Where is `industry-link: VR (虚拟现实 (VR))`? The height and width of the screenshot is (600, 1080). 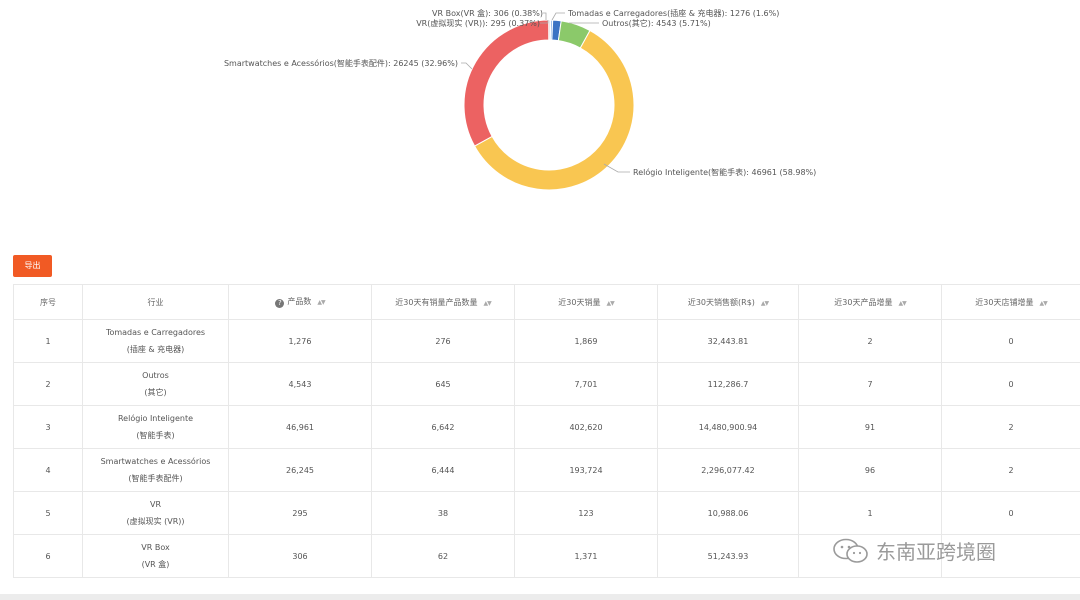 industry-link: VR (虚拟现实 (VR)) is located at coordinates (155, 513).